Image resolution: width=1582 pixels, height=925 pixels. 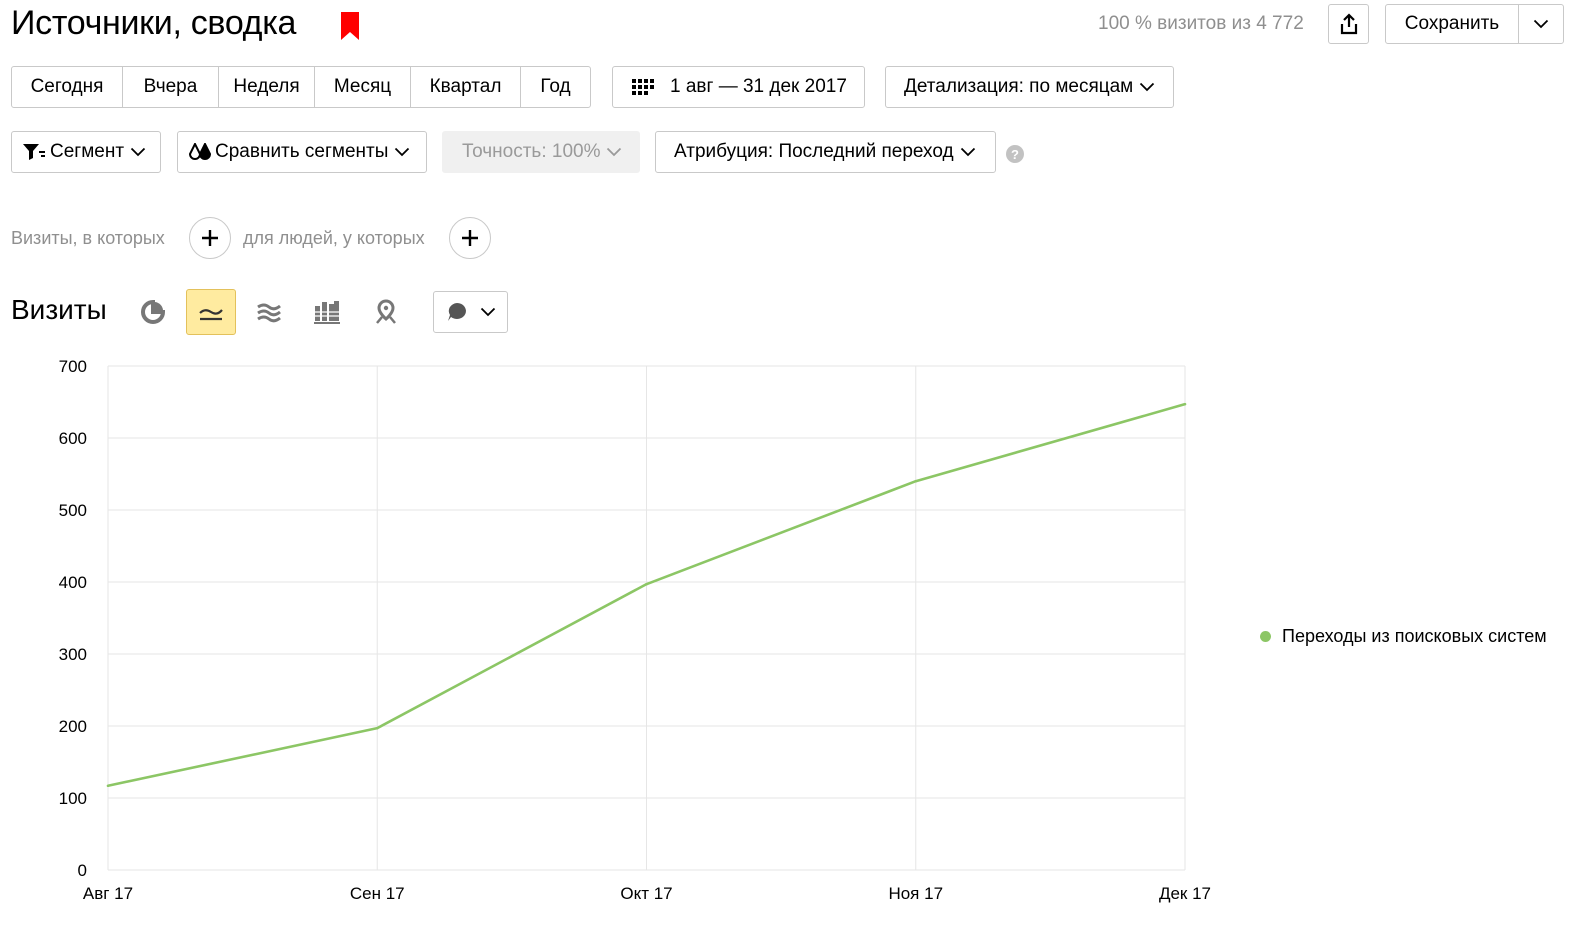 I want to click on people-condition-label: для людей, у которых, so click(x=334, y=238).